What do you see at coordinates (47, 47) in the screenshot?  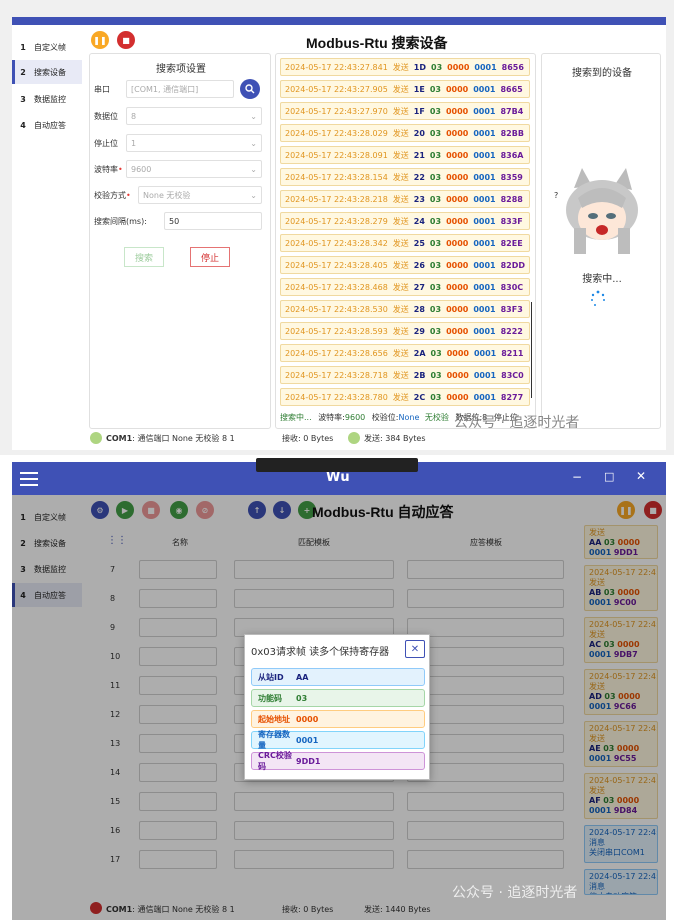 I see `sidebar-item-custom-frame: 1 自定义帧` at bounding box center [47, 47].